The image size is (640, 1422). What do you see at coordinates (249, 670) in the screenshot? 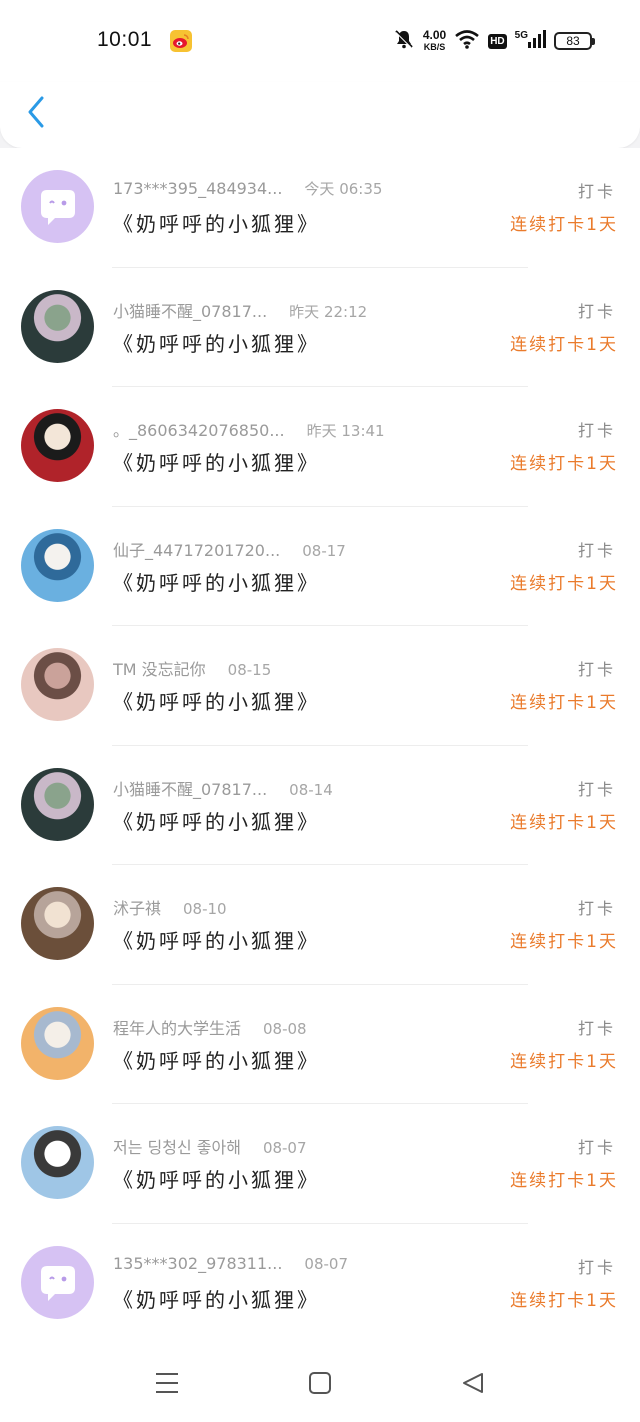
I see `checkin-time: 08-15` at bounding box center [249, 670].